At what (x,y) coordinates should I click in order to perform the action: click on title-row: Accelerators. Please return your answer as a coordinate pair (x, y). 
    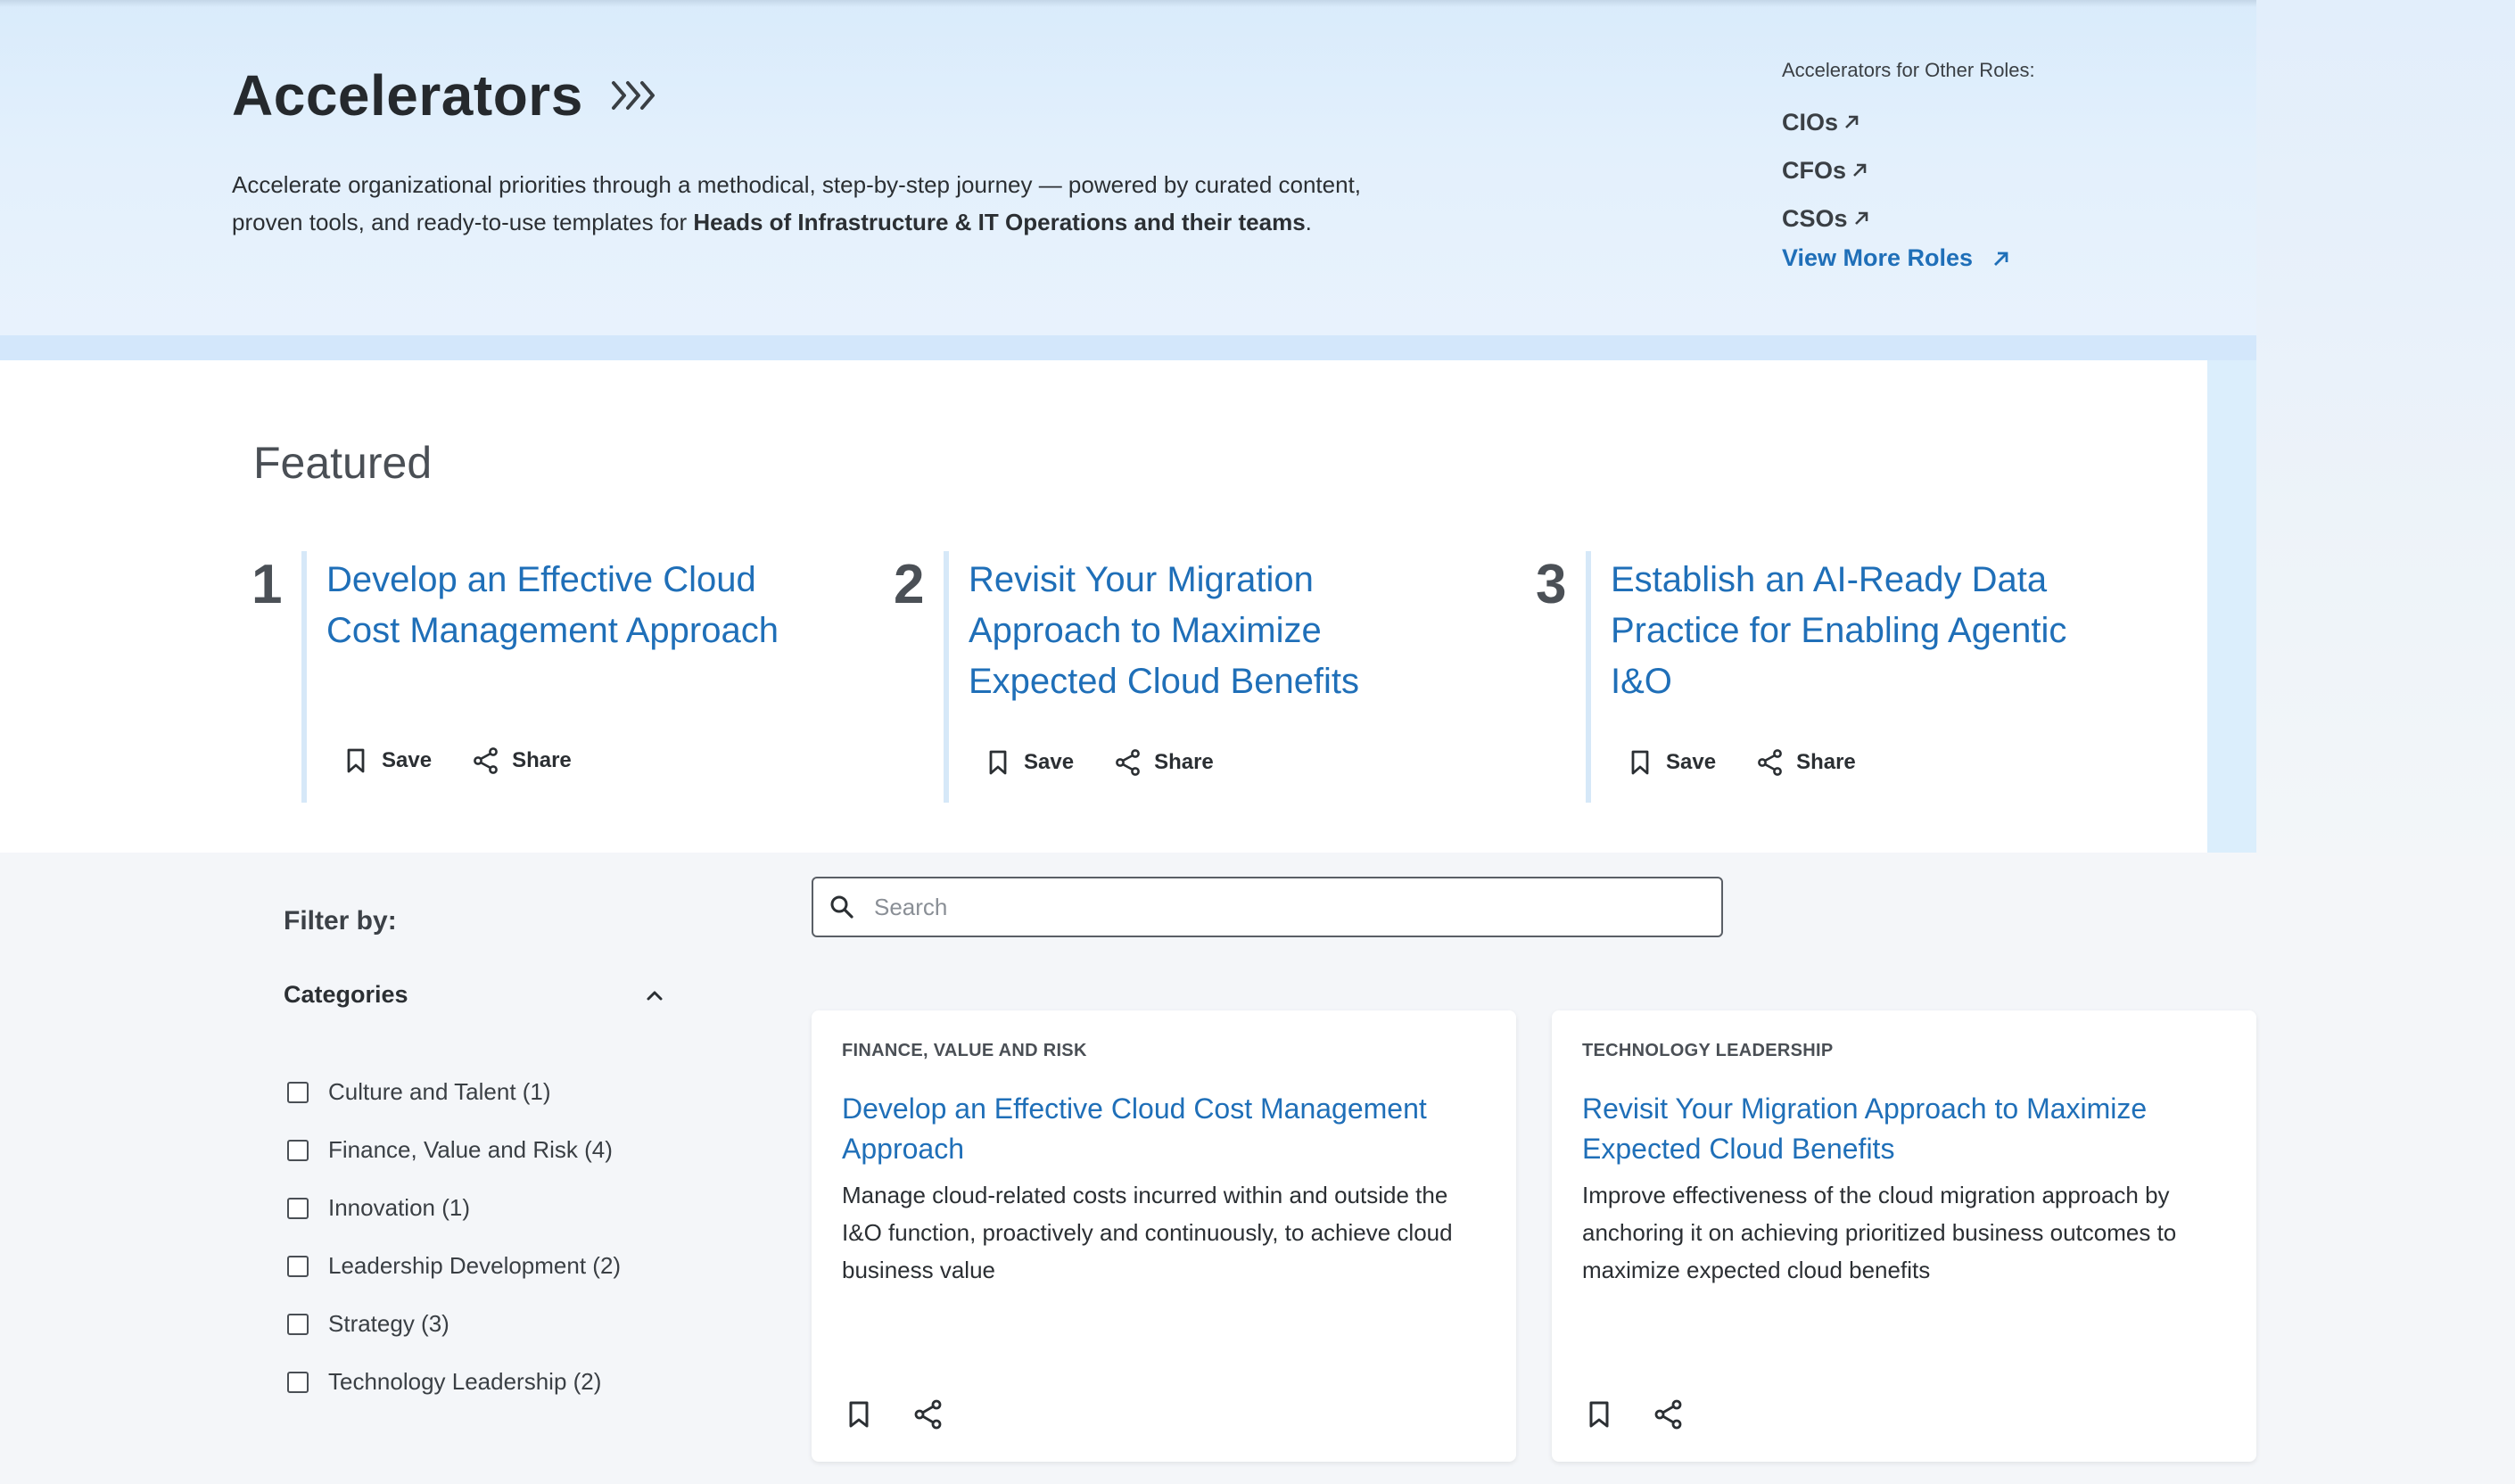
    Looking at the image, I should click on (447, 95).